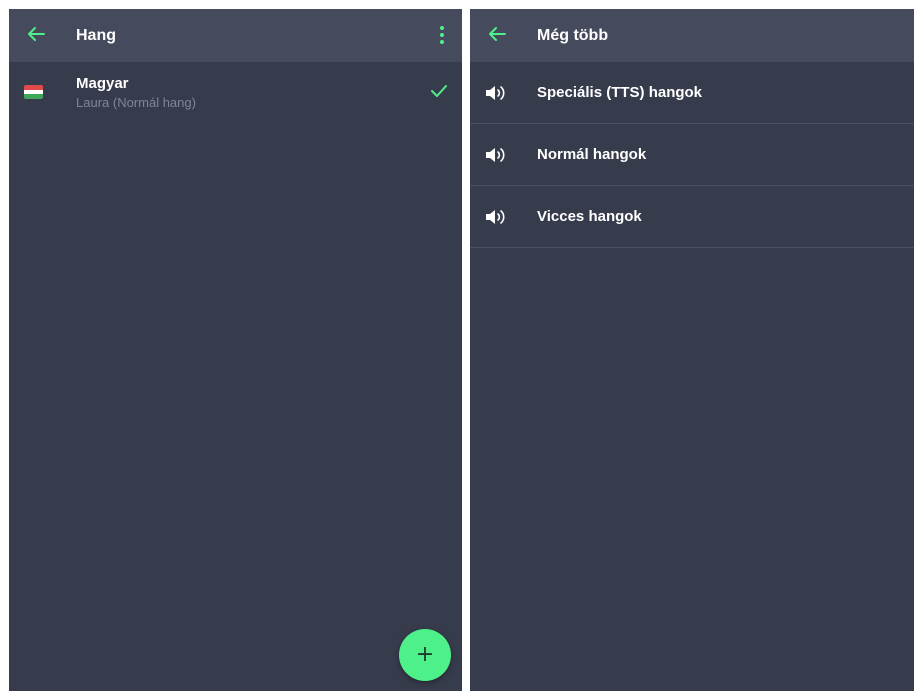 The width and height of the screenshot is (914, 691). What do you see at coordinates (620, 92) in the screenshot?
I see `list-item-label: Speciális (TTS) hangok` at bounding box center [620, 92].